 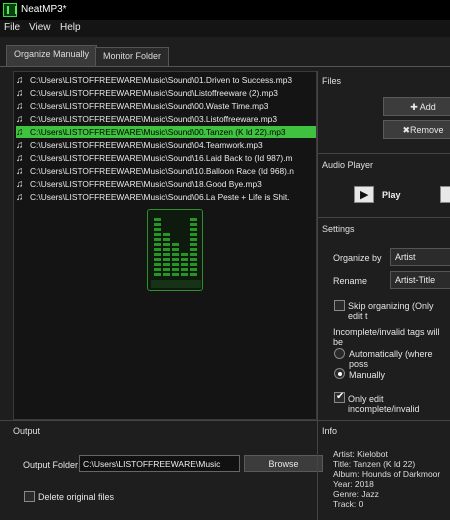 What do you see at coordinates (332, 81) in the screenshot?
I see `files-panel-title: Files` at bounding box center [332, 81].